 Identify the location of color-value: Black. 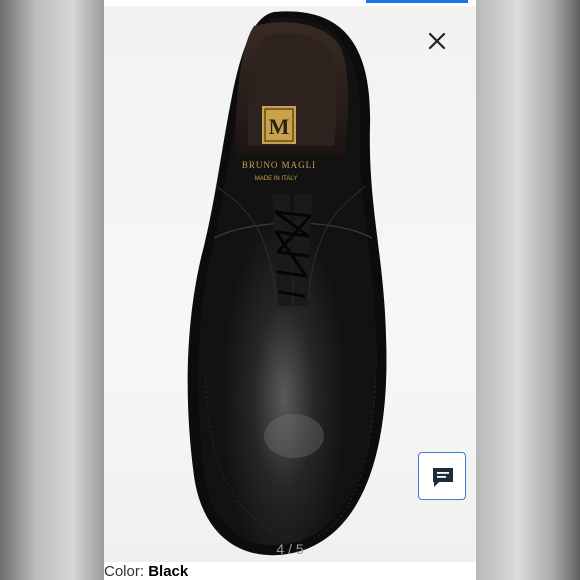
(168, 571).